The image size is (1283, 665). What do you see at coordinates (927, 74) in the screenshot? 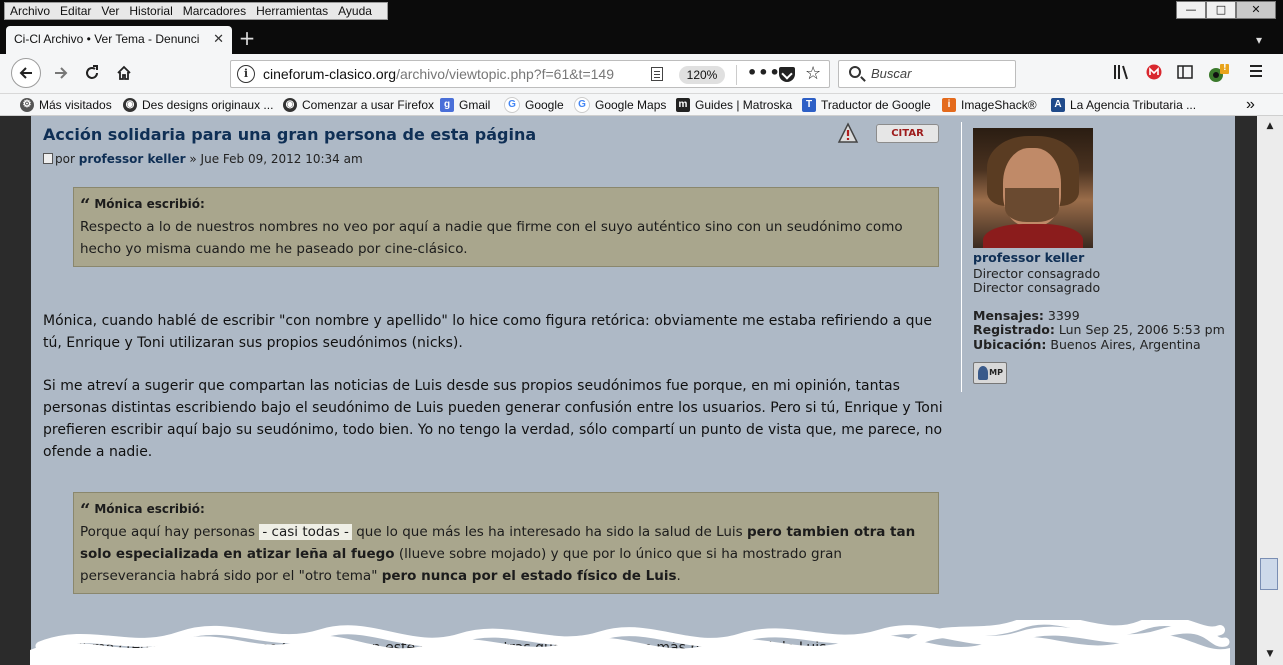
I see `search-box: Buscar` at bounding box center [927, 74].